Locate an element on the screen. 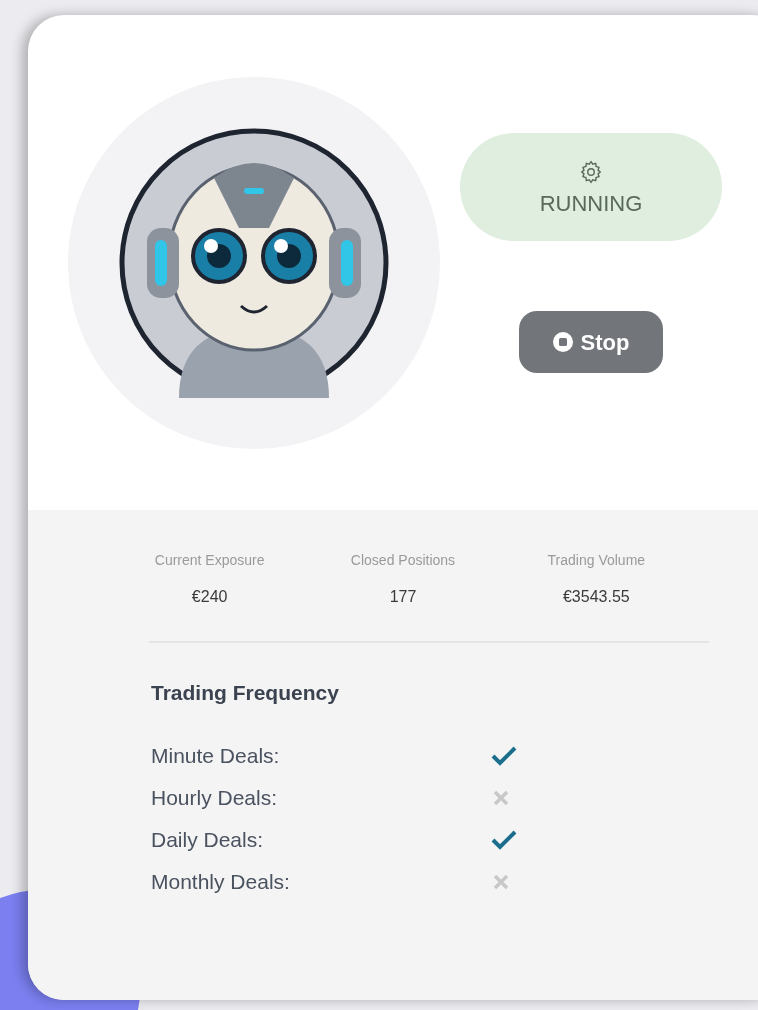 This screenshot has height=1010, width=758. status-label: RUNNING is located at coordinates (591, 204).